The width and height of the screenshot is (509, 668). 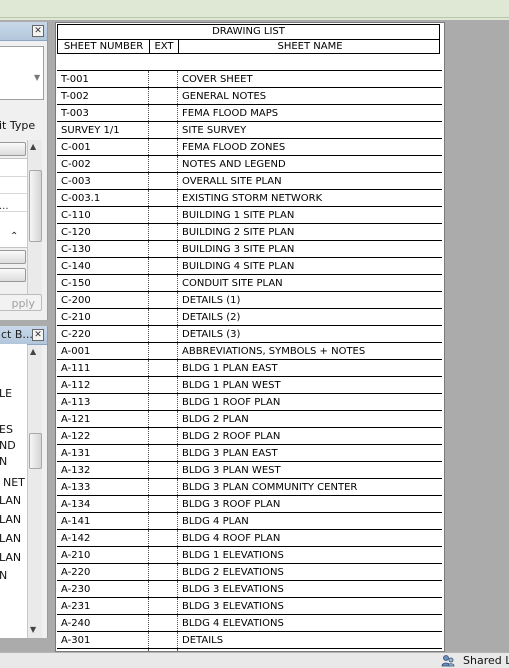 What do you see at coordinates (104, 232) in the screenshot?
I see `cell-sheet-number: C-120` at bounding box center [104, 232].